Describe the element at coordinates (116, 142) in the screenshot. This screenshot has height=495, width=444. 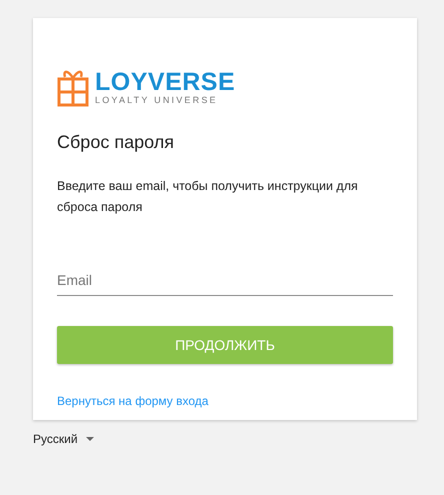
I see `page-title: Сброс пароля` at that location.